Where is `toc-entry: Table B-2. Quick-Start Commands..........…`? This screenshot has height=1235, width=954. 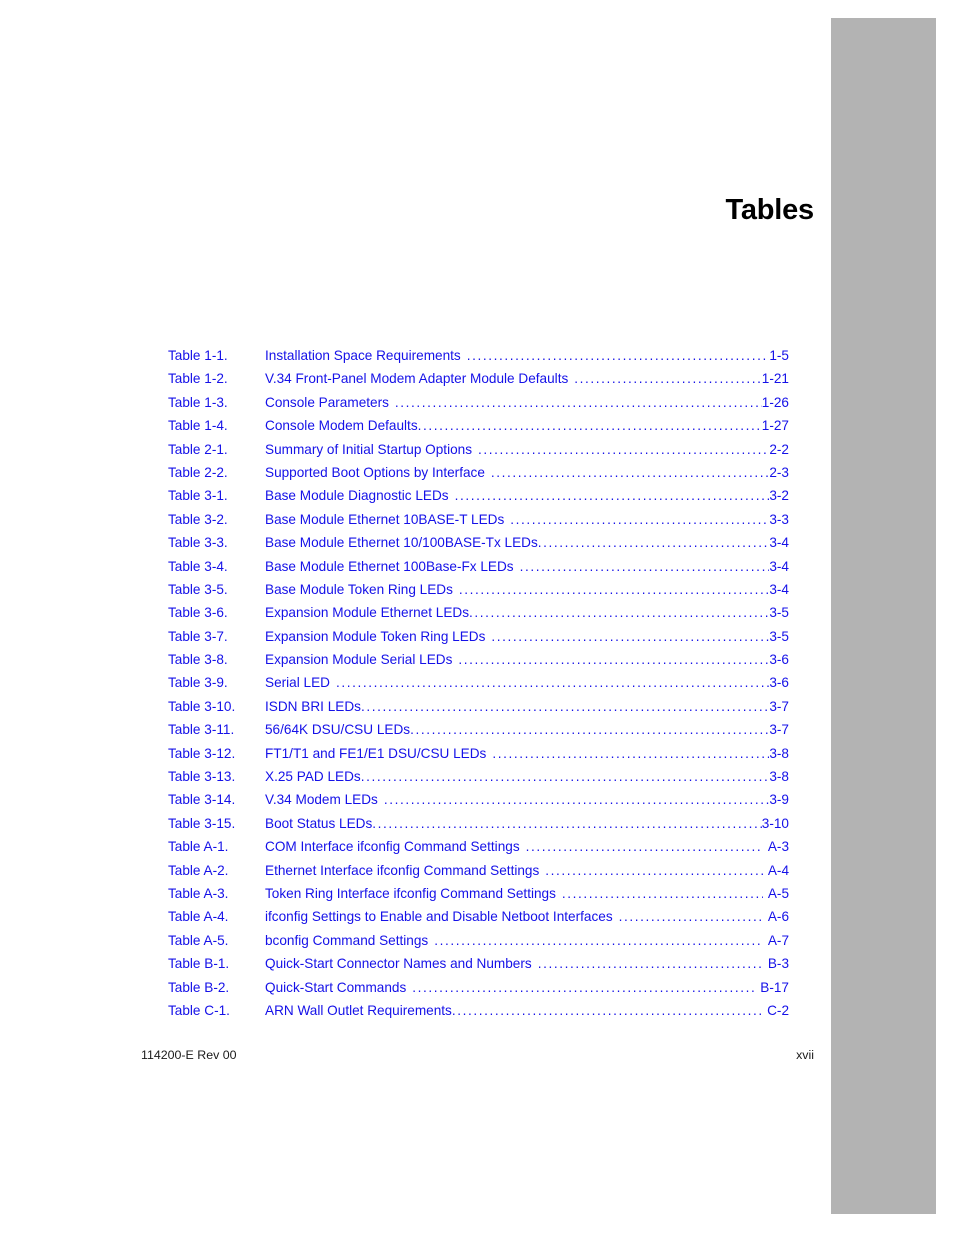
toc-entry: Table B-2. Quick-Start Commands..........… is located at coordinates (478, 991).